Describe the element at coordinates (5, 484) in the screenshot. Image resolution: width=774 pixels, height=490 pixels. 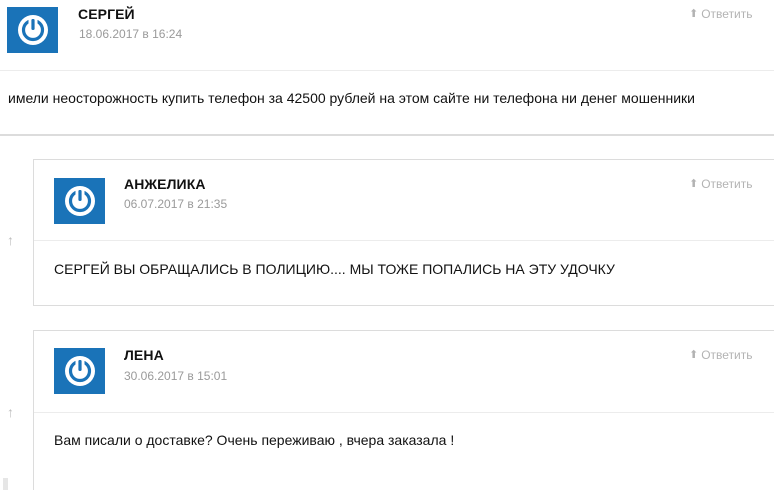
I see `scroll-edge` at that location.